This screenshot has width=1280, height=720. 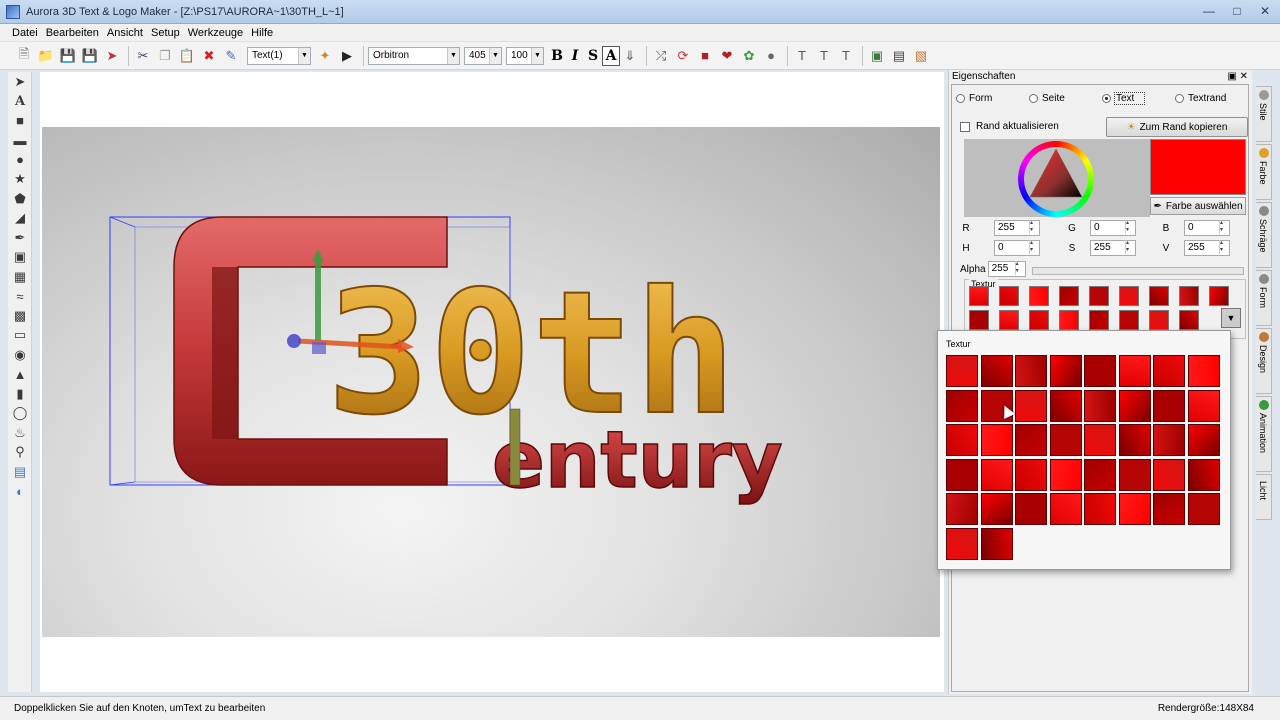 What do you see at coordinates (846, 56) in the screenshot?
I see `text-align-right-icon: T` at bounding box center [846, 56].